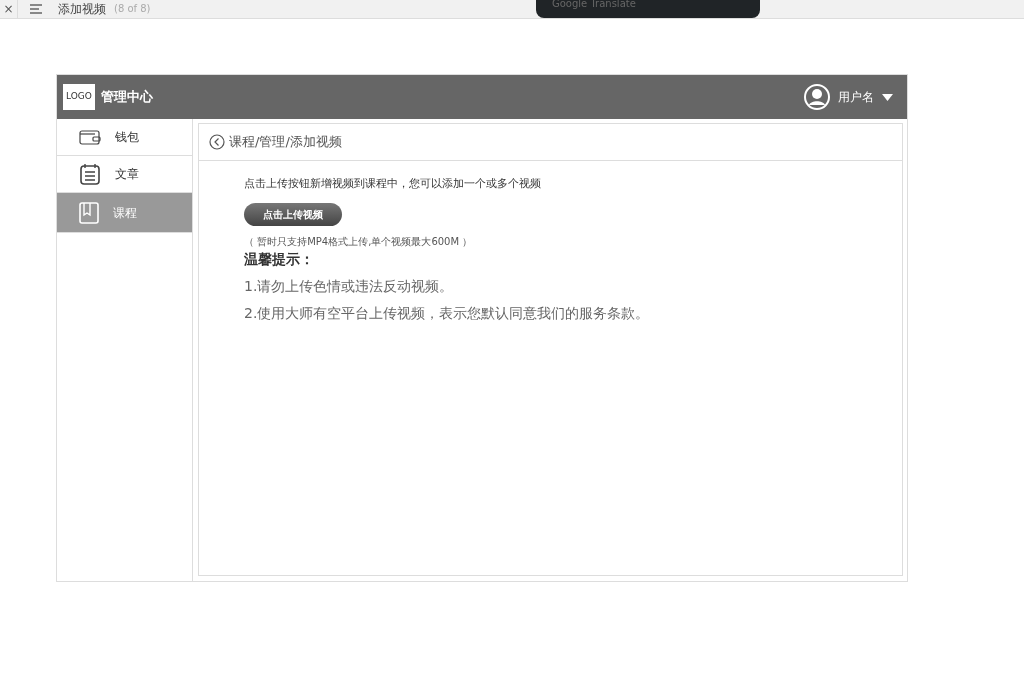 This screenshot has height=673, width=1024. What do you see at coordinates (359, 241) in the screenshot?
I see `upload-note: （ 暂时只支持MP4格式上传,单个视频最大600M ）` at bounding box center [359, 241].